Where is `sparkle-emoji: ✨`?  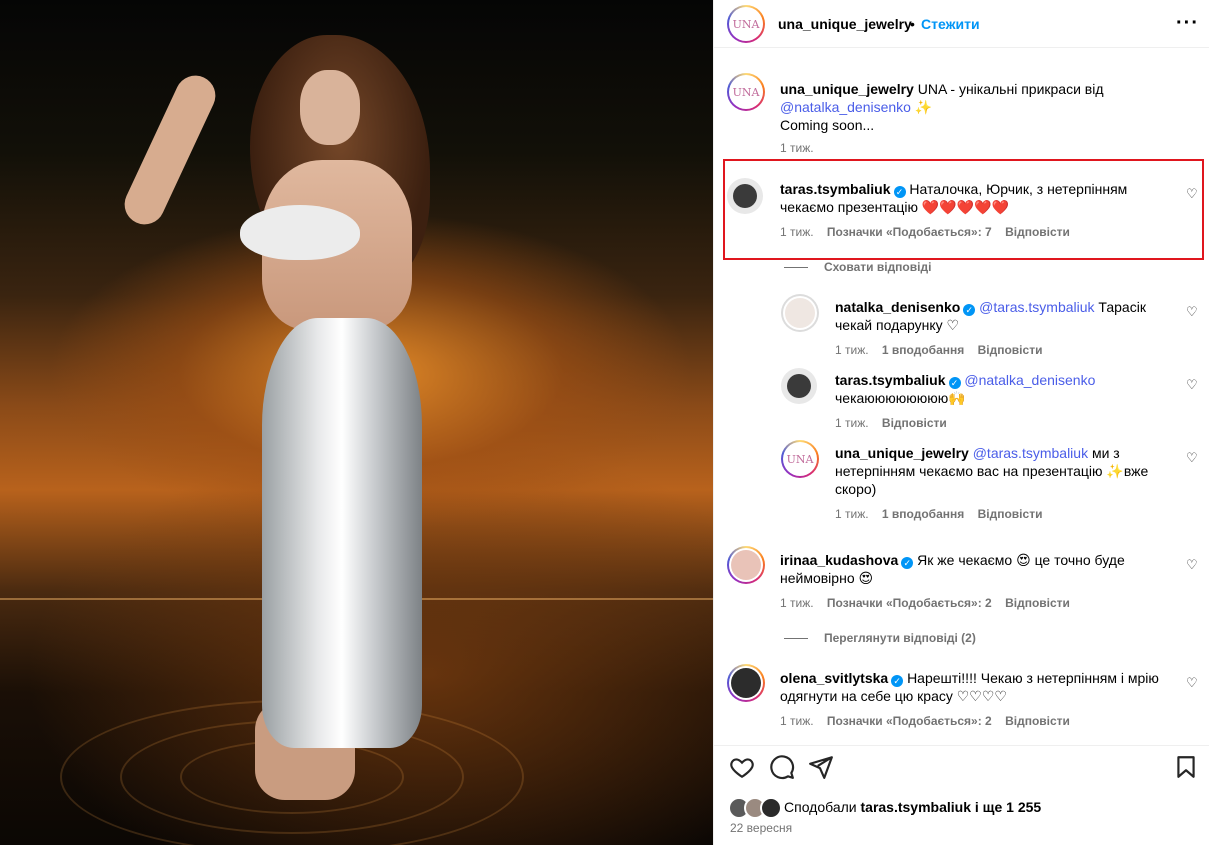 sparkle-emoji: ✨ is located at coordinates (923, 107).